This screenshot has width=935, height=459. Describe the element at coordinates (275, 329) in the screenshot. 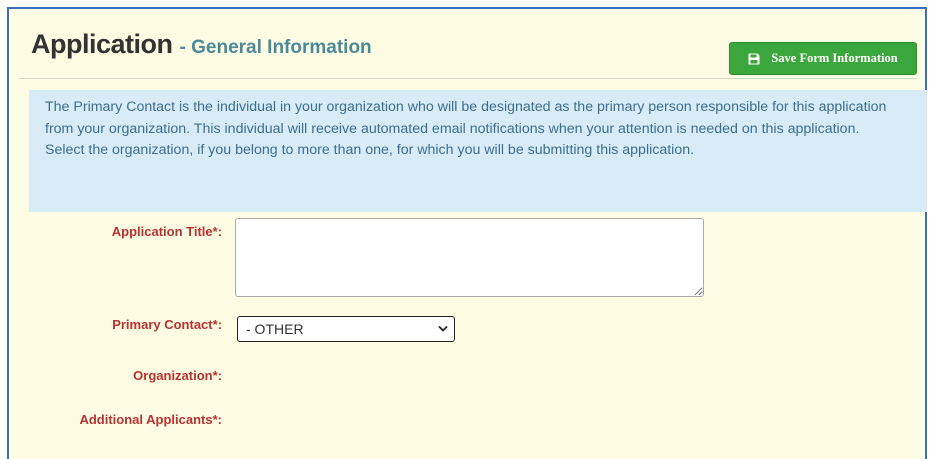

I see `primary-contact-selected-value: - OTHER` at that location.